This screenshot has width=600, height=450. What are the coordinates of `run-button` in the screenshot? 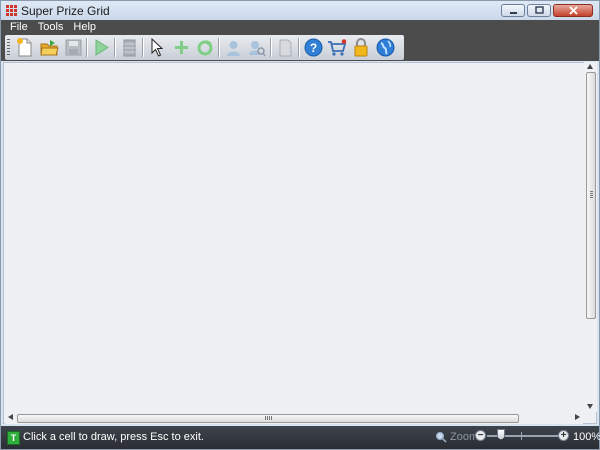 It's located at (101, 48).